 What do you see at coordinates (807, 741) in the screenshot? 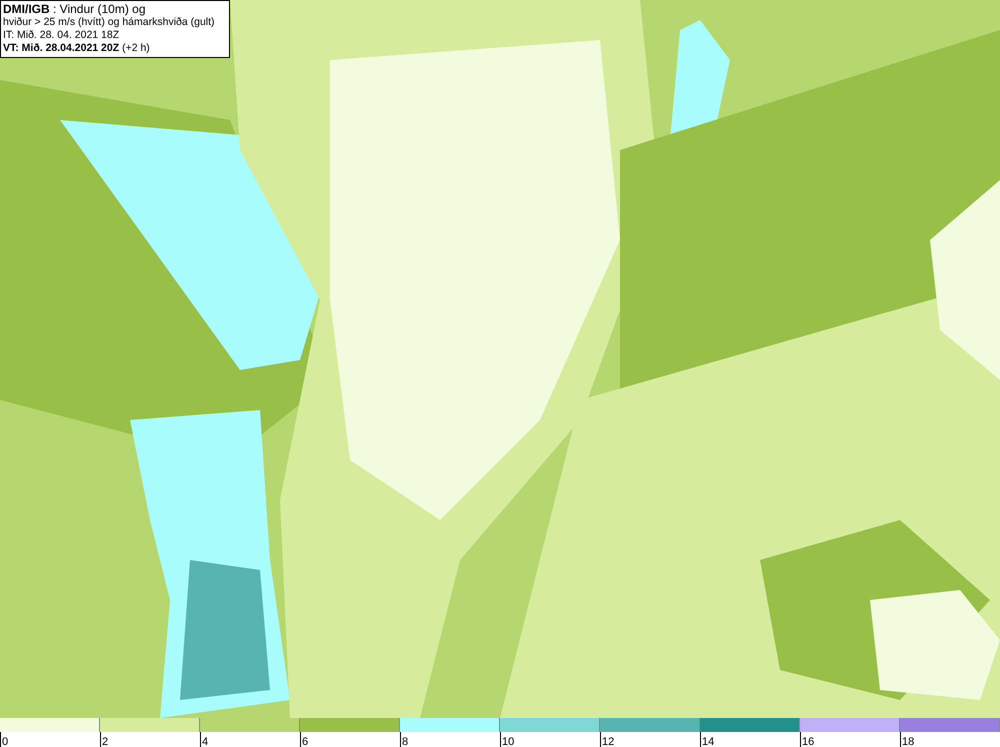
I see `legend-label: 16` at bounding box center [807, 741].